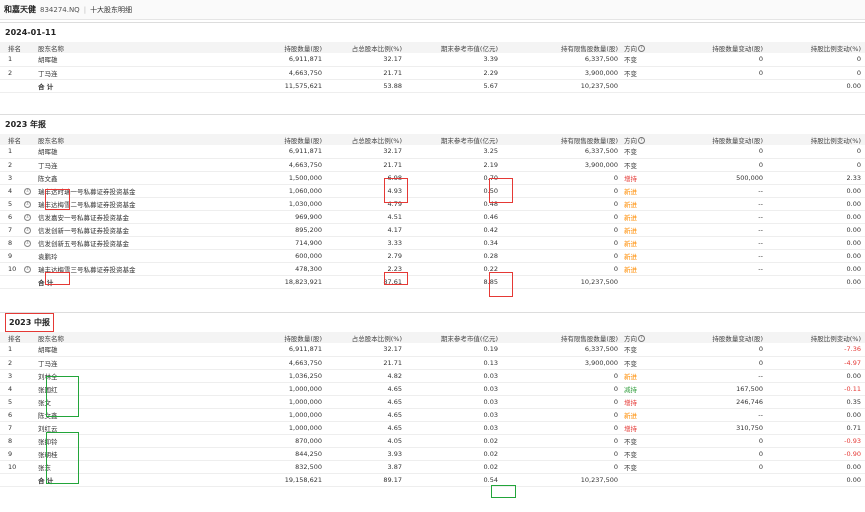 Image resolution: width=865 pixels, height=512 pixels. What do you see at coordinates (48, 455) in the screenshot?
I see `holder-name: 张朝桂` at bounding box center [48, 455].